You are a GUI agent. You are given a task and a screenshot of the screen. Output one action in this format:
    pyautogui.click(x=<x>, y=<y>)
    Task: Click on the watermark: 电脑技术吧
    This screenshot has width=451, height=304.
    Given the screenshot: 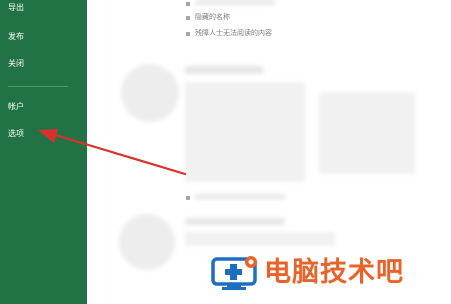 What is the action you would take?
    pyautogui.click(x=329, y=273)
    